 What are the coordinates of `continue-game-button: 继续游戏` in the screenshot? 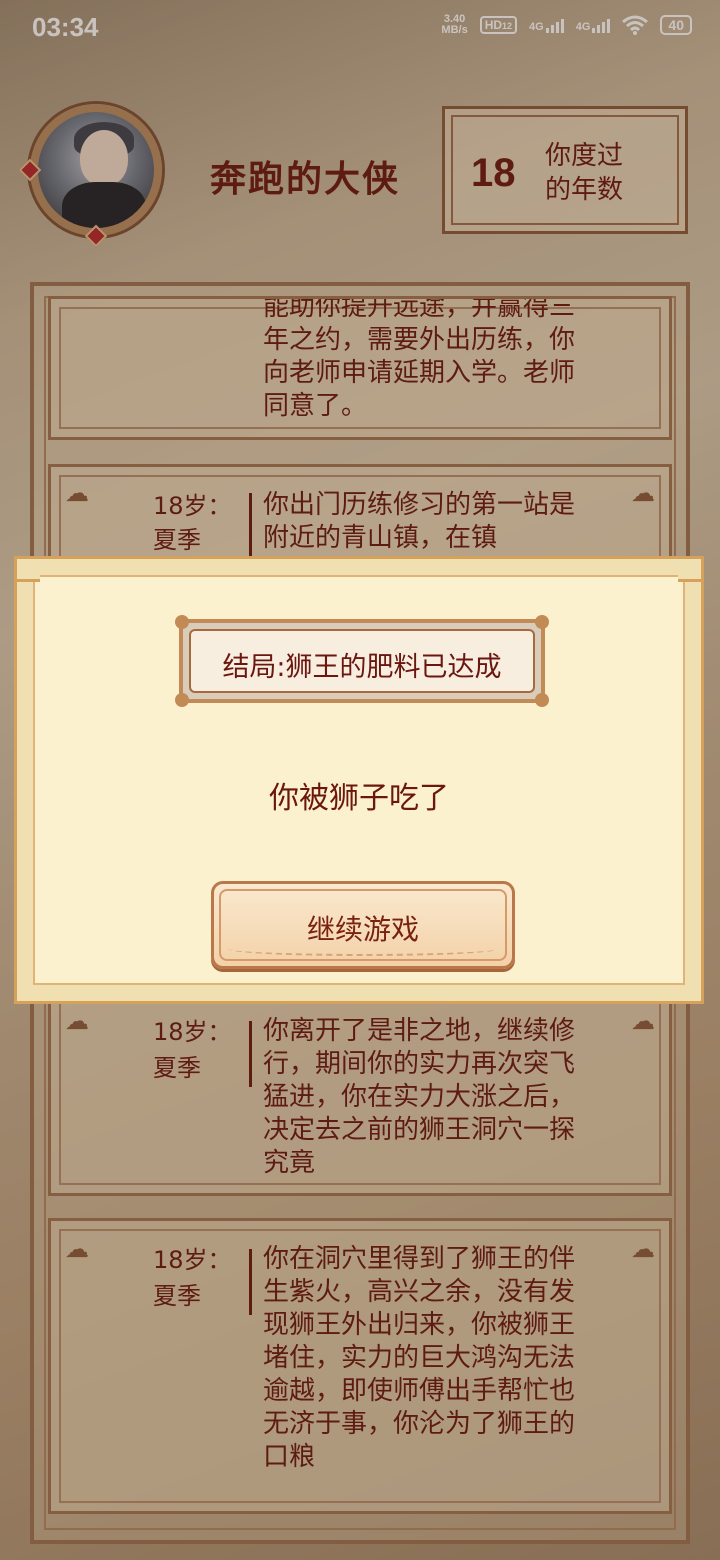 It's located at (363, 925).